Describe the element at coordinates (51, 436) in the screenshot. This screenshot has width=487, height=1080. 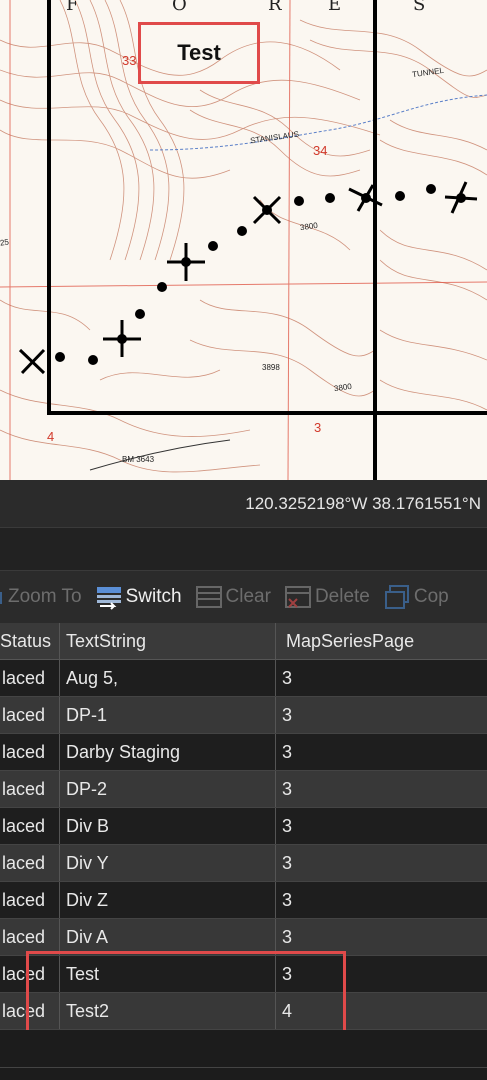
I see `grid-number: 4` at that location.